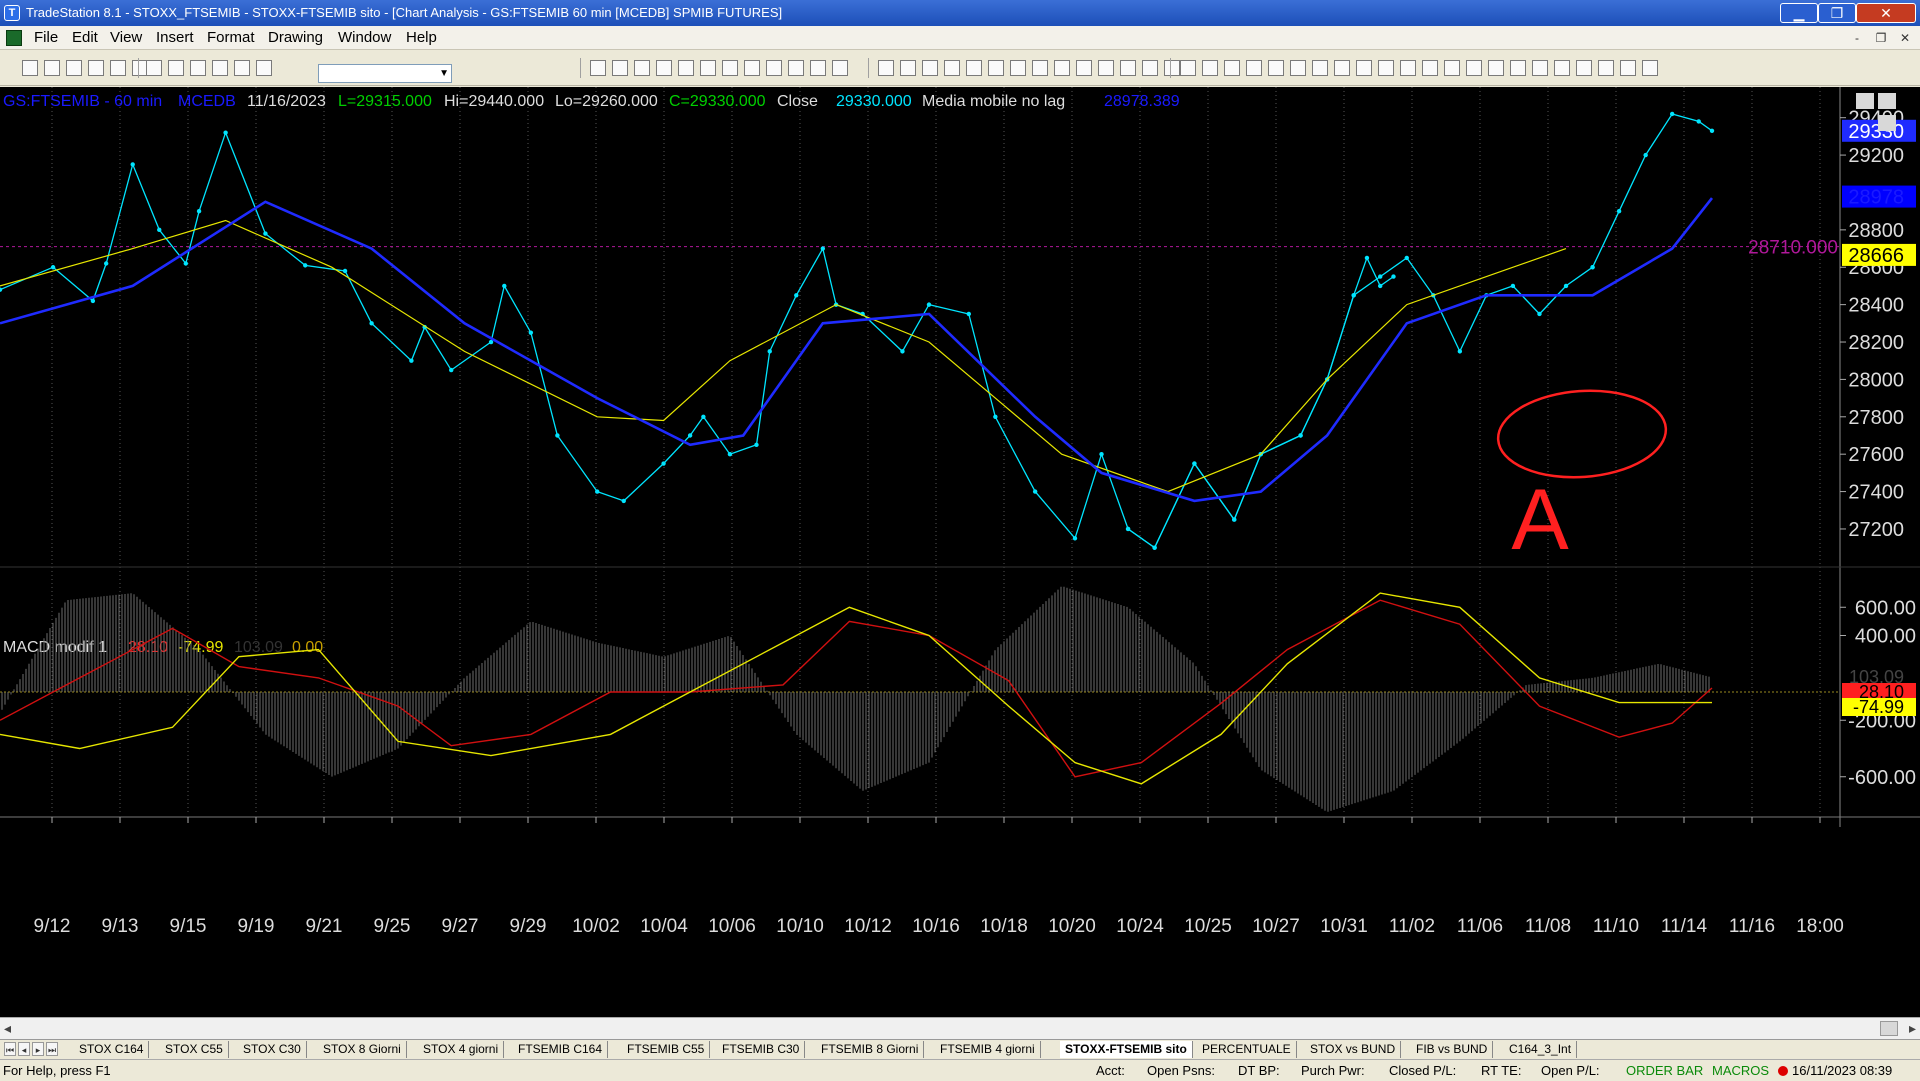 This screenshot has height=1081, width=1920. What do you see at coordinates (126, 38) in the screenshot?
I see `menu-view: View` at bounding box center [126, 38].